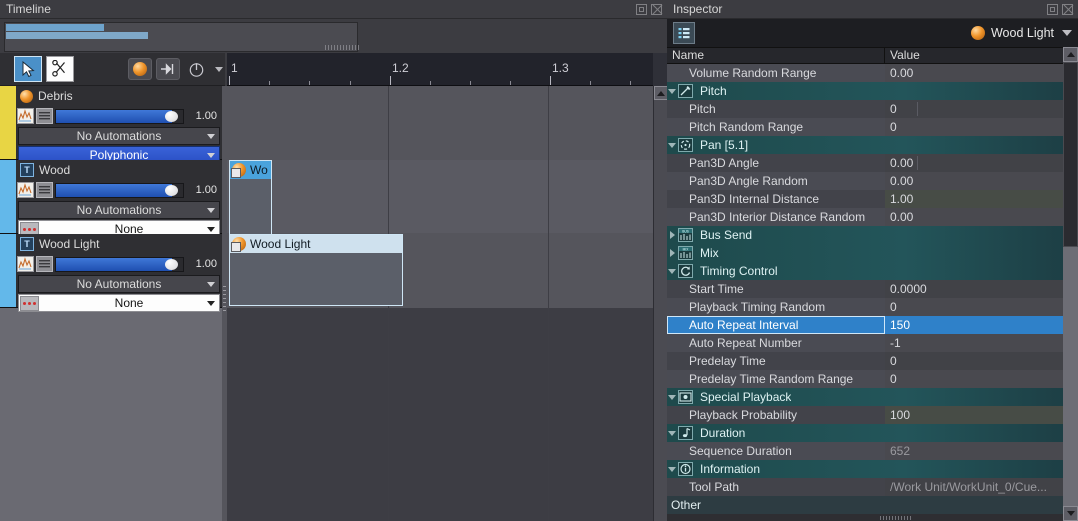  What do you see at coordinates (1070, 284) in the screenshot?
I see `inspector-vertical-scrollbar` at bounding box center [1070, 284].